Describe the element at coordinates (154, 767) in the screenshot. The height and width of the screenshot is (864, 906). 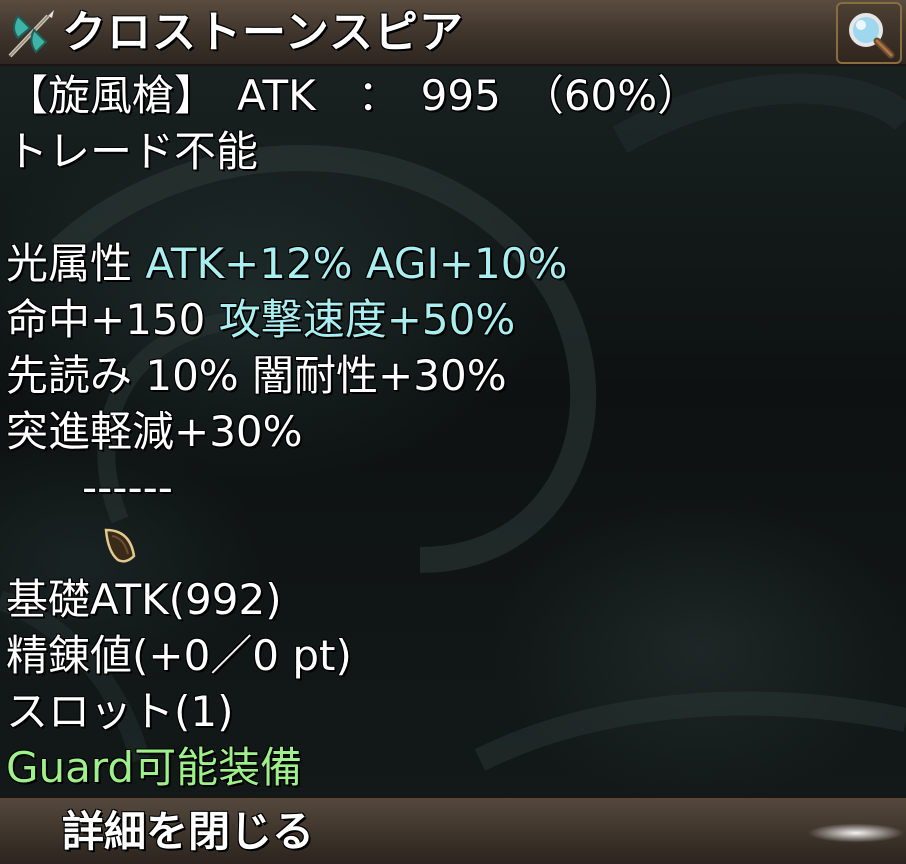
I see `guard-equip: Guard可能装備` at that location.